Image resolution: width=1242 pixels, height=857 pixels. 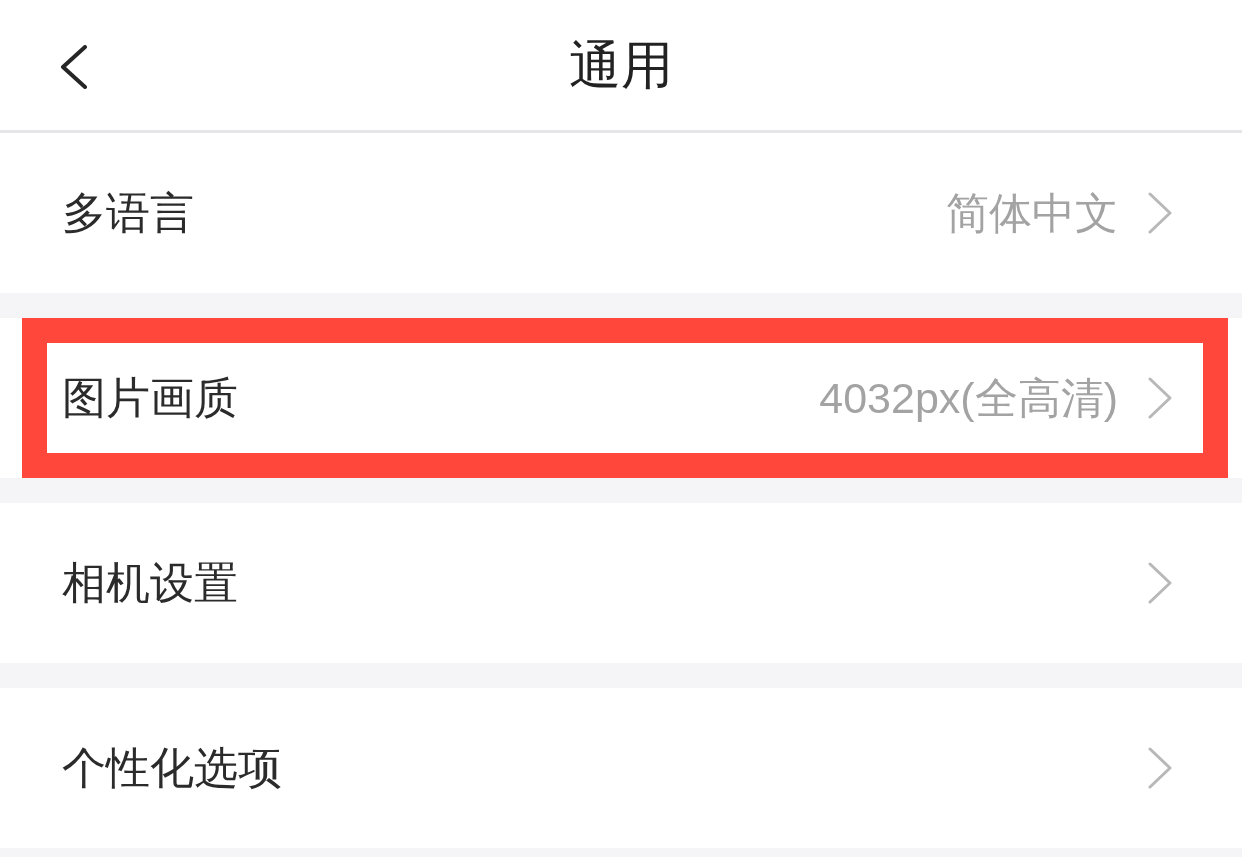 What do you see at coordinates (1032, 213) in the screenshot?
I see `setting-value: 简体中文` at bounding box center [1032, 213].